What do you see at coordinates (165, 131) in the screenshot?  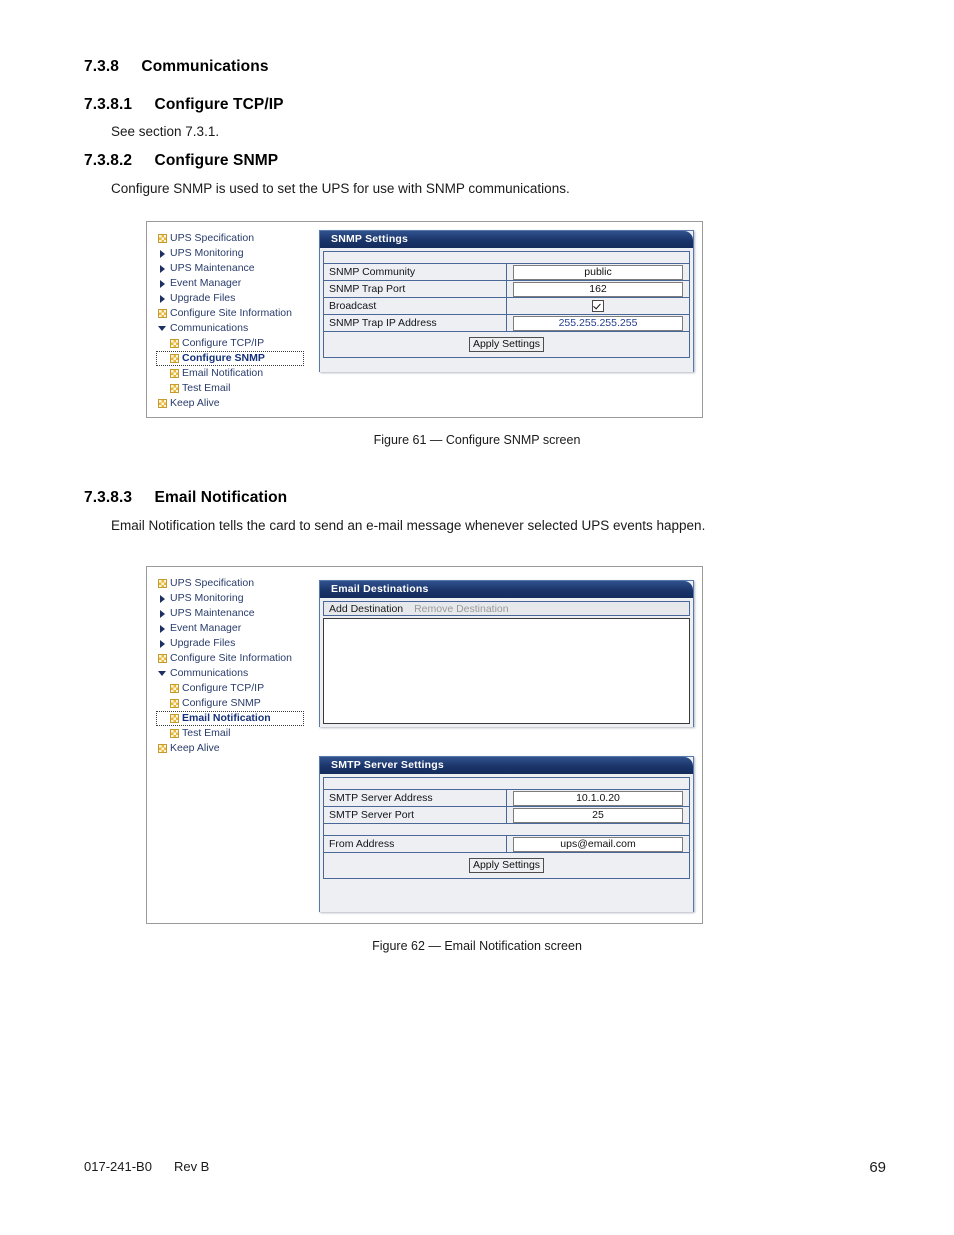 I see `paragraph-tcpip: See section 7.3.1.` at bounding box center [165, 131].